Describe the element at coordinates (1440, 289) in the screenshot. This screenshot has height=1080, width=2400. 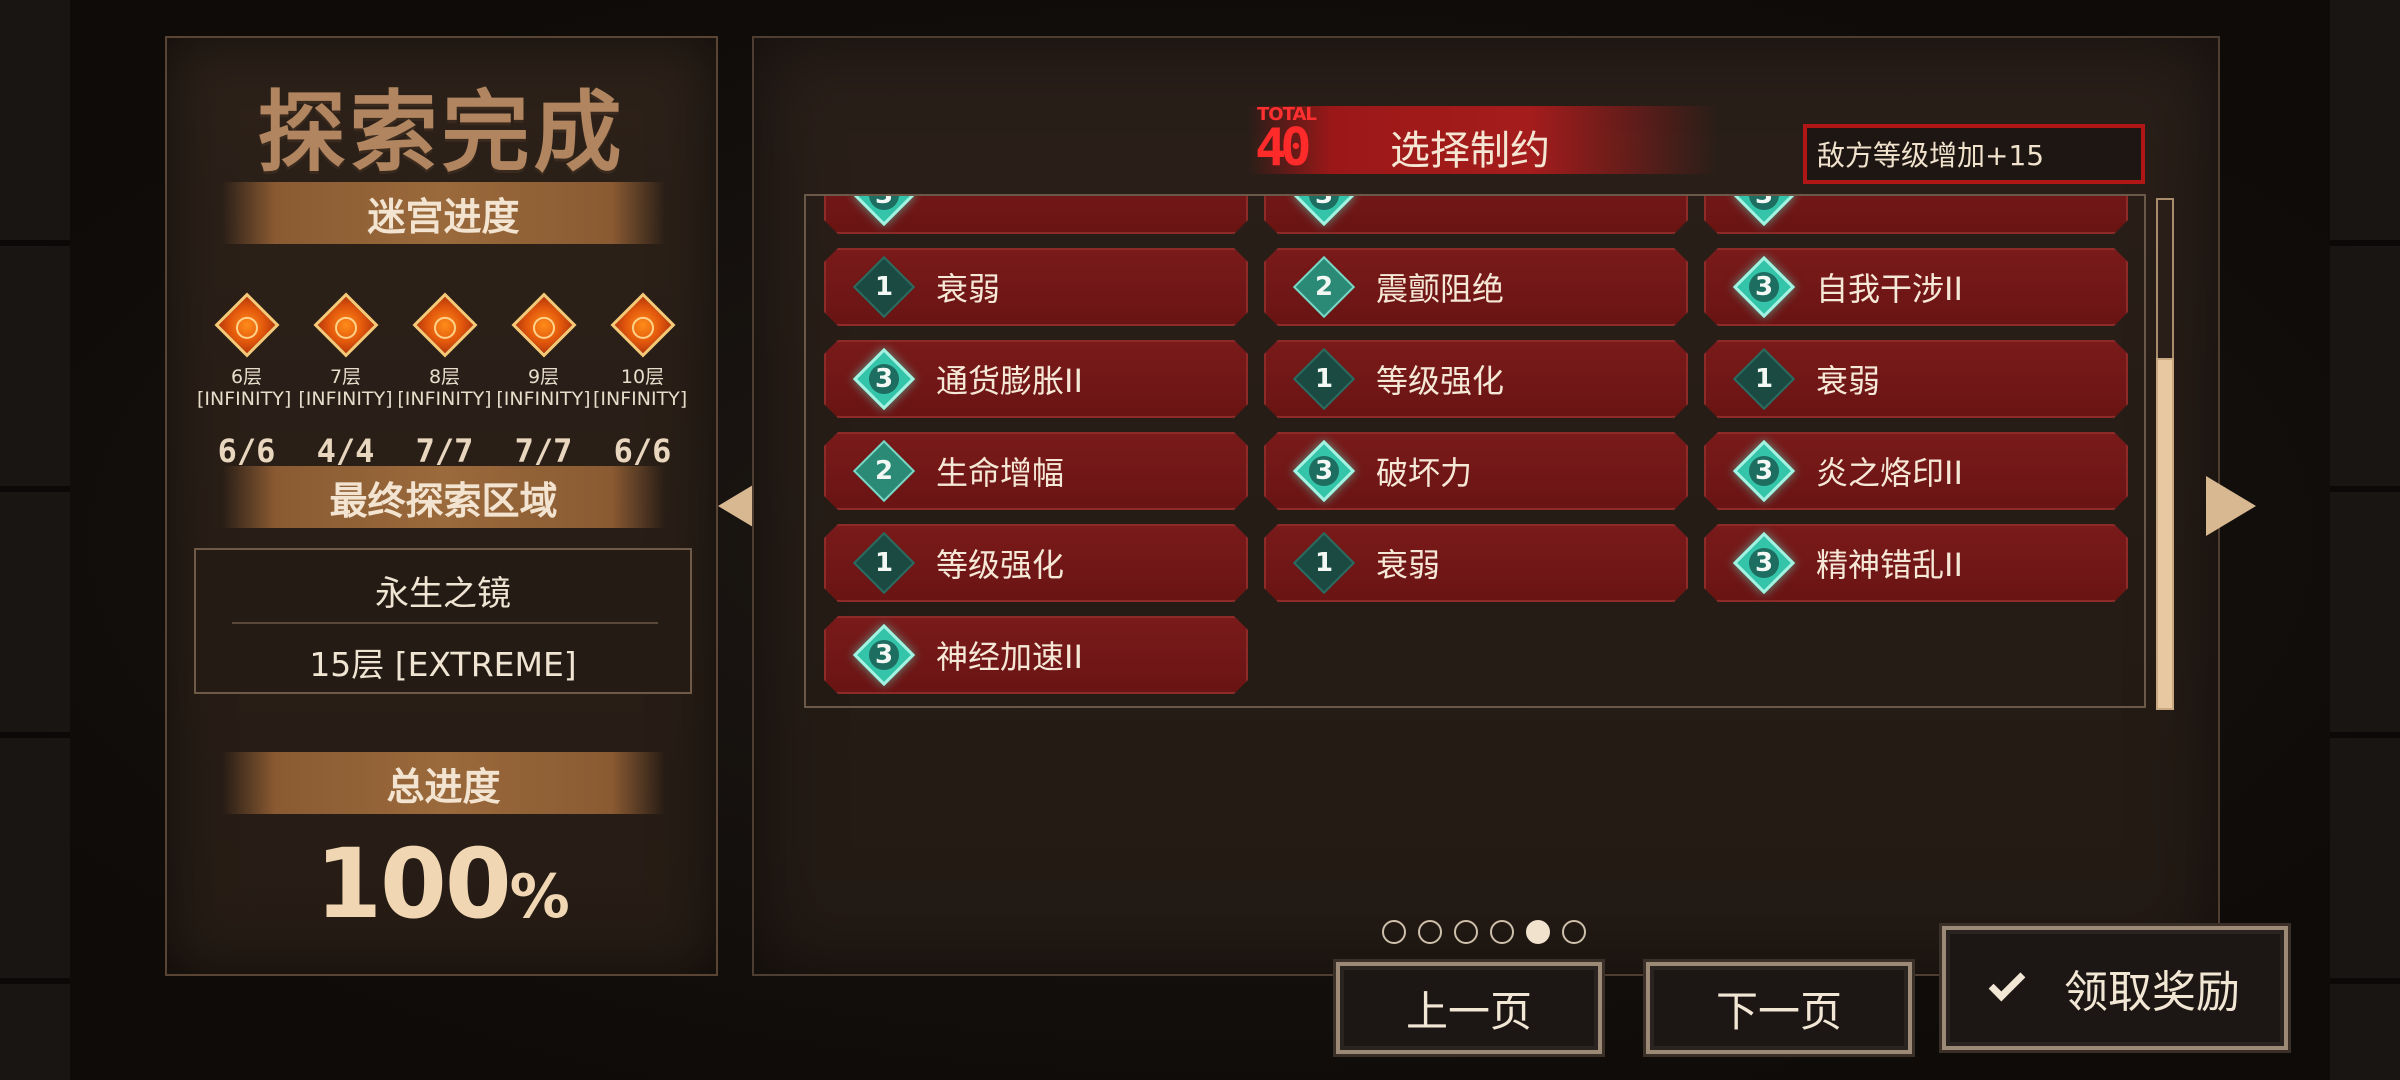
I see `restriction-label: 震颤阻绝` at that location.